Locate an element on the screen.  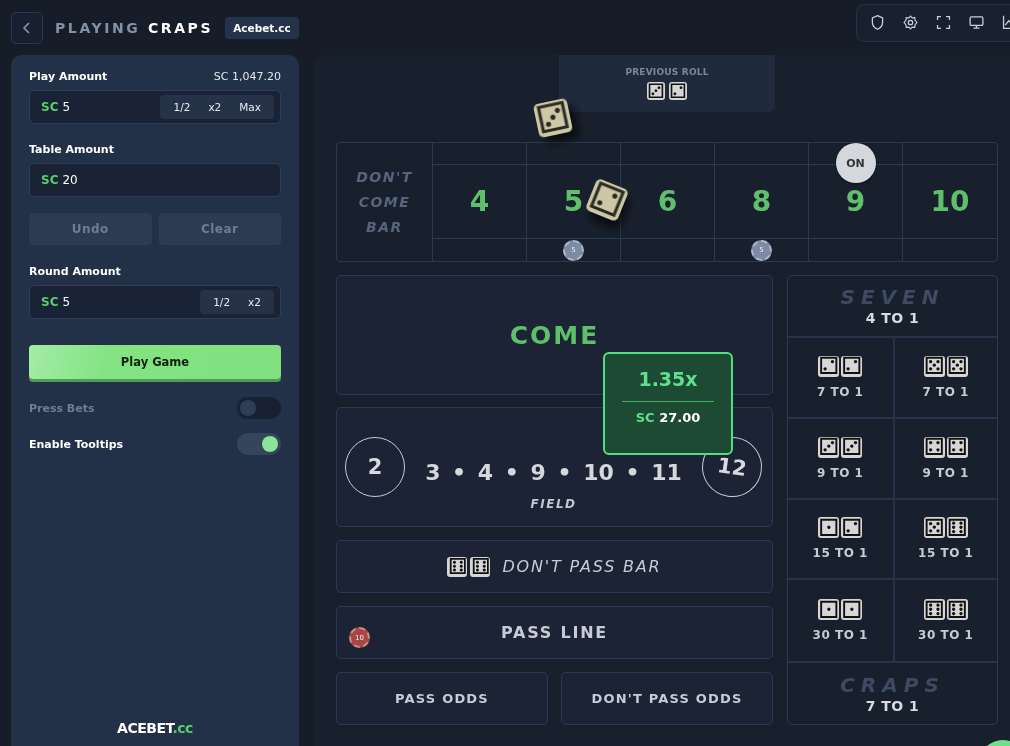
page-title: PLAYING CRAPS is located at coordinates (134, 27).